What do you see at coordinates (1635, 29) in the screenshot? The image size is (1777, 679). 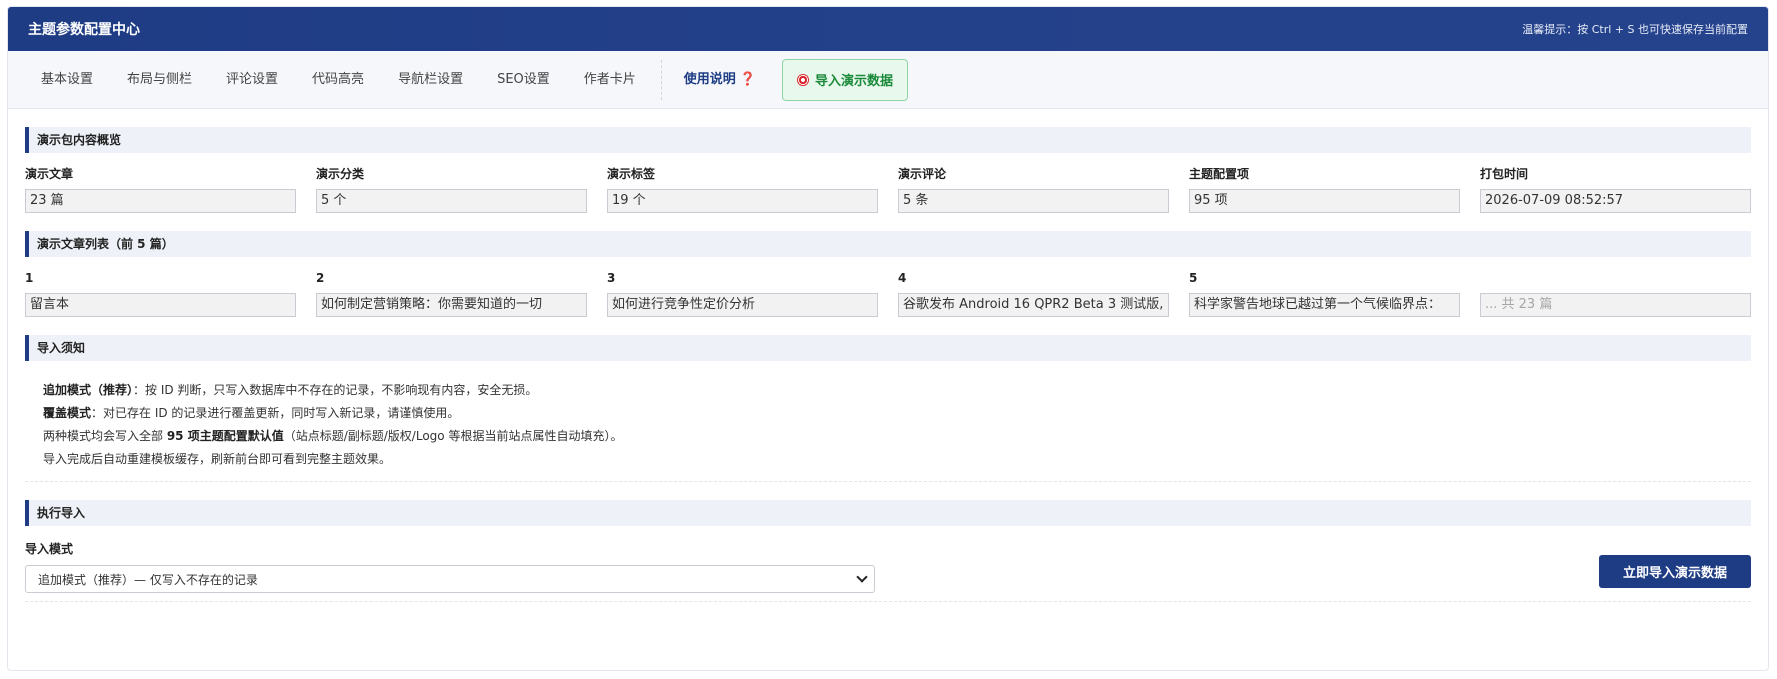 I see `save-shortcut-tip: 温馨提示：按 Ctrl + S 也可快速保存当前配置` at bounding box center [1635, 29].